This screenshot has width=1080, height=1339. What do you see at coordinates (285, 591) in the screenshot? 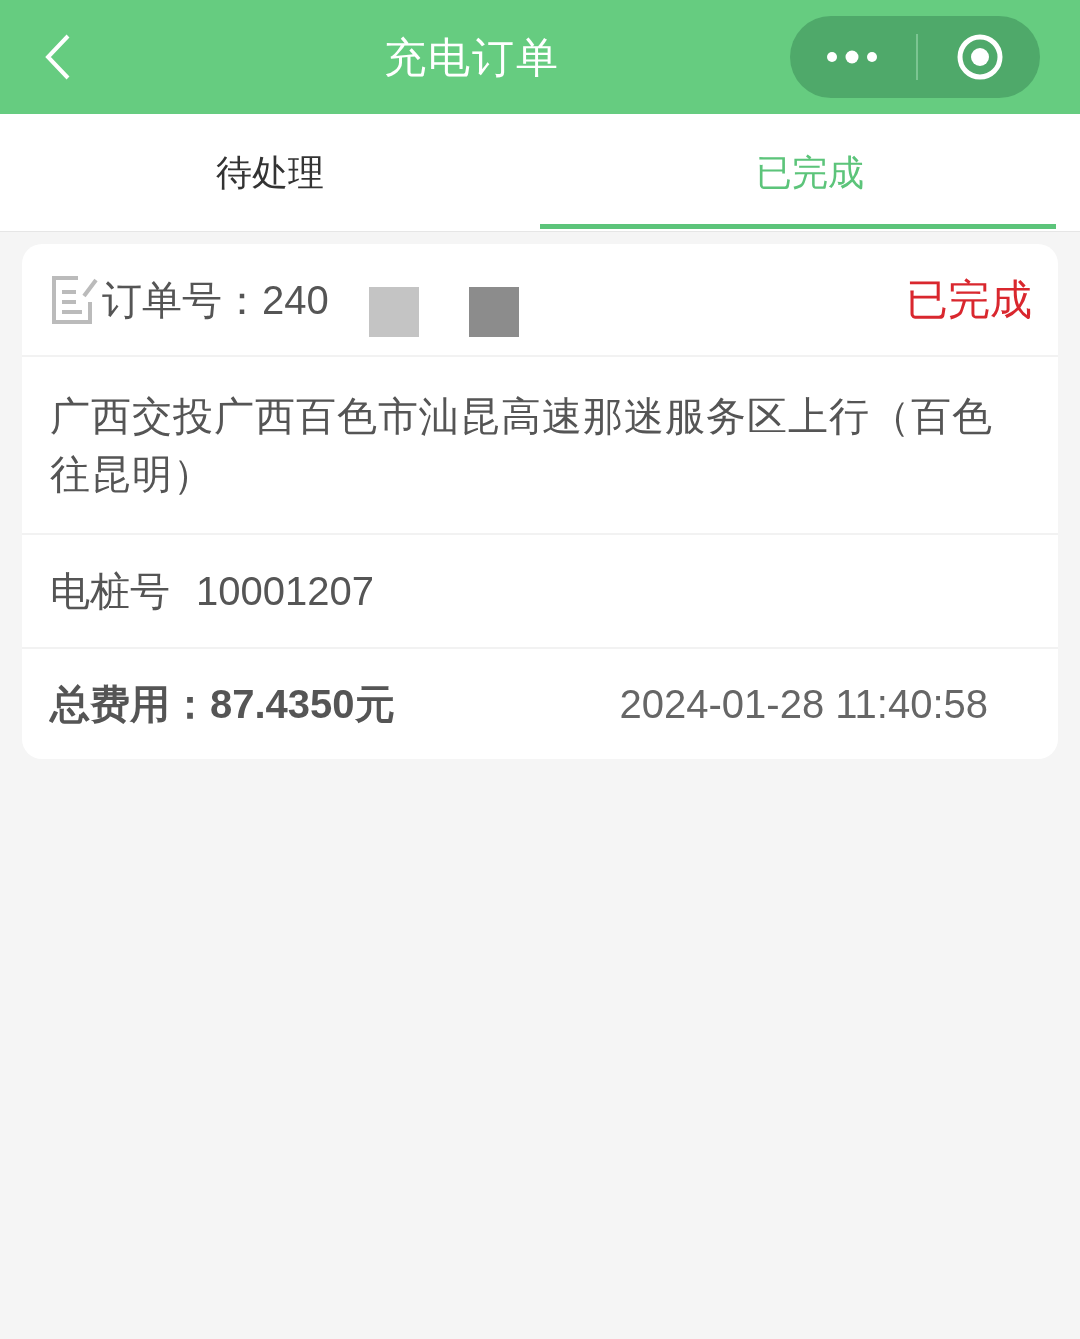
I see `pile-number: 10001207` at bounding box center [285, 591].